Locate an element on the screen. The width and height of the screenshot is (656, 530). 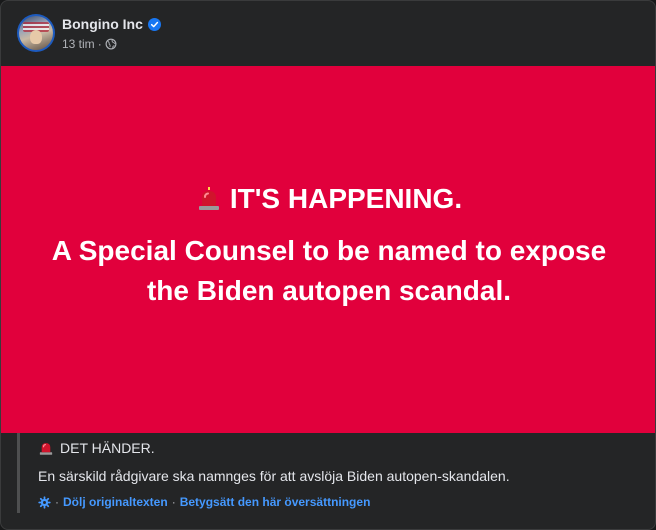
page-name: Bongino Inc is located at coordinates (102, 24).